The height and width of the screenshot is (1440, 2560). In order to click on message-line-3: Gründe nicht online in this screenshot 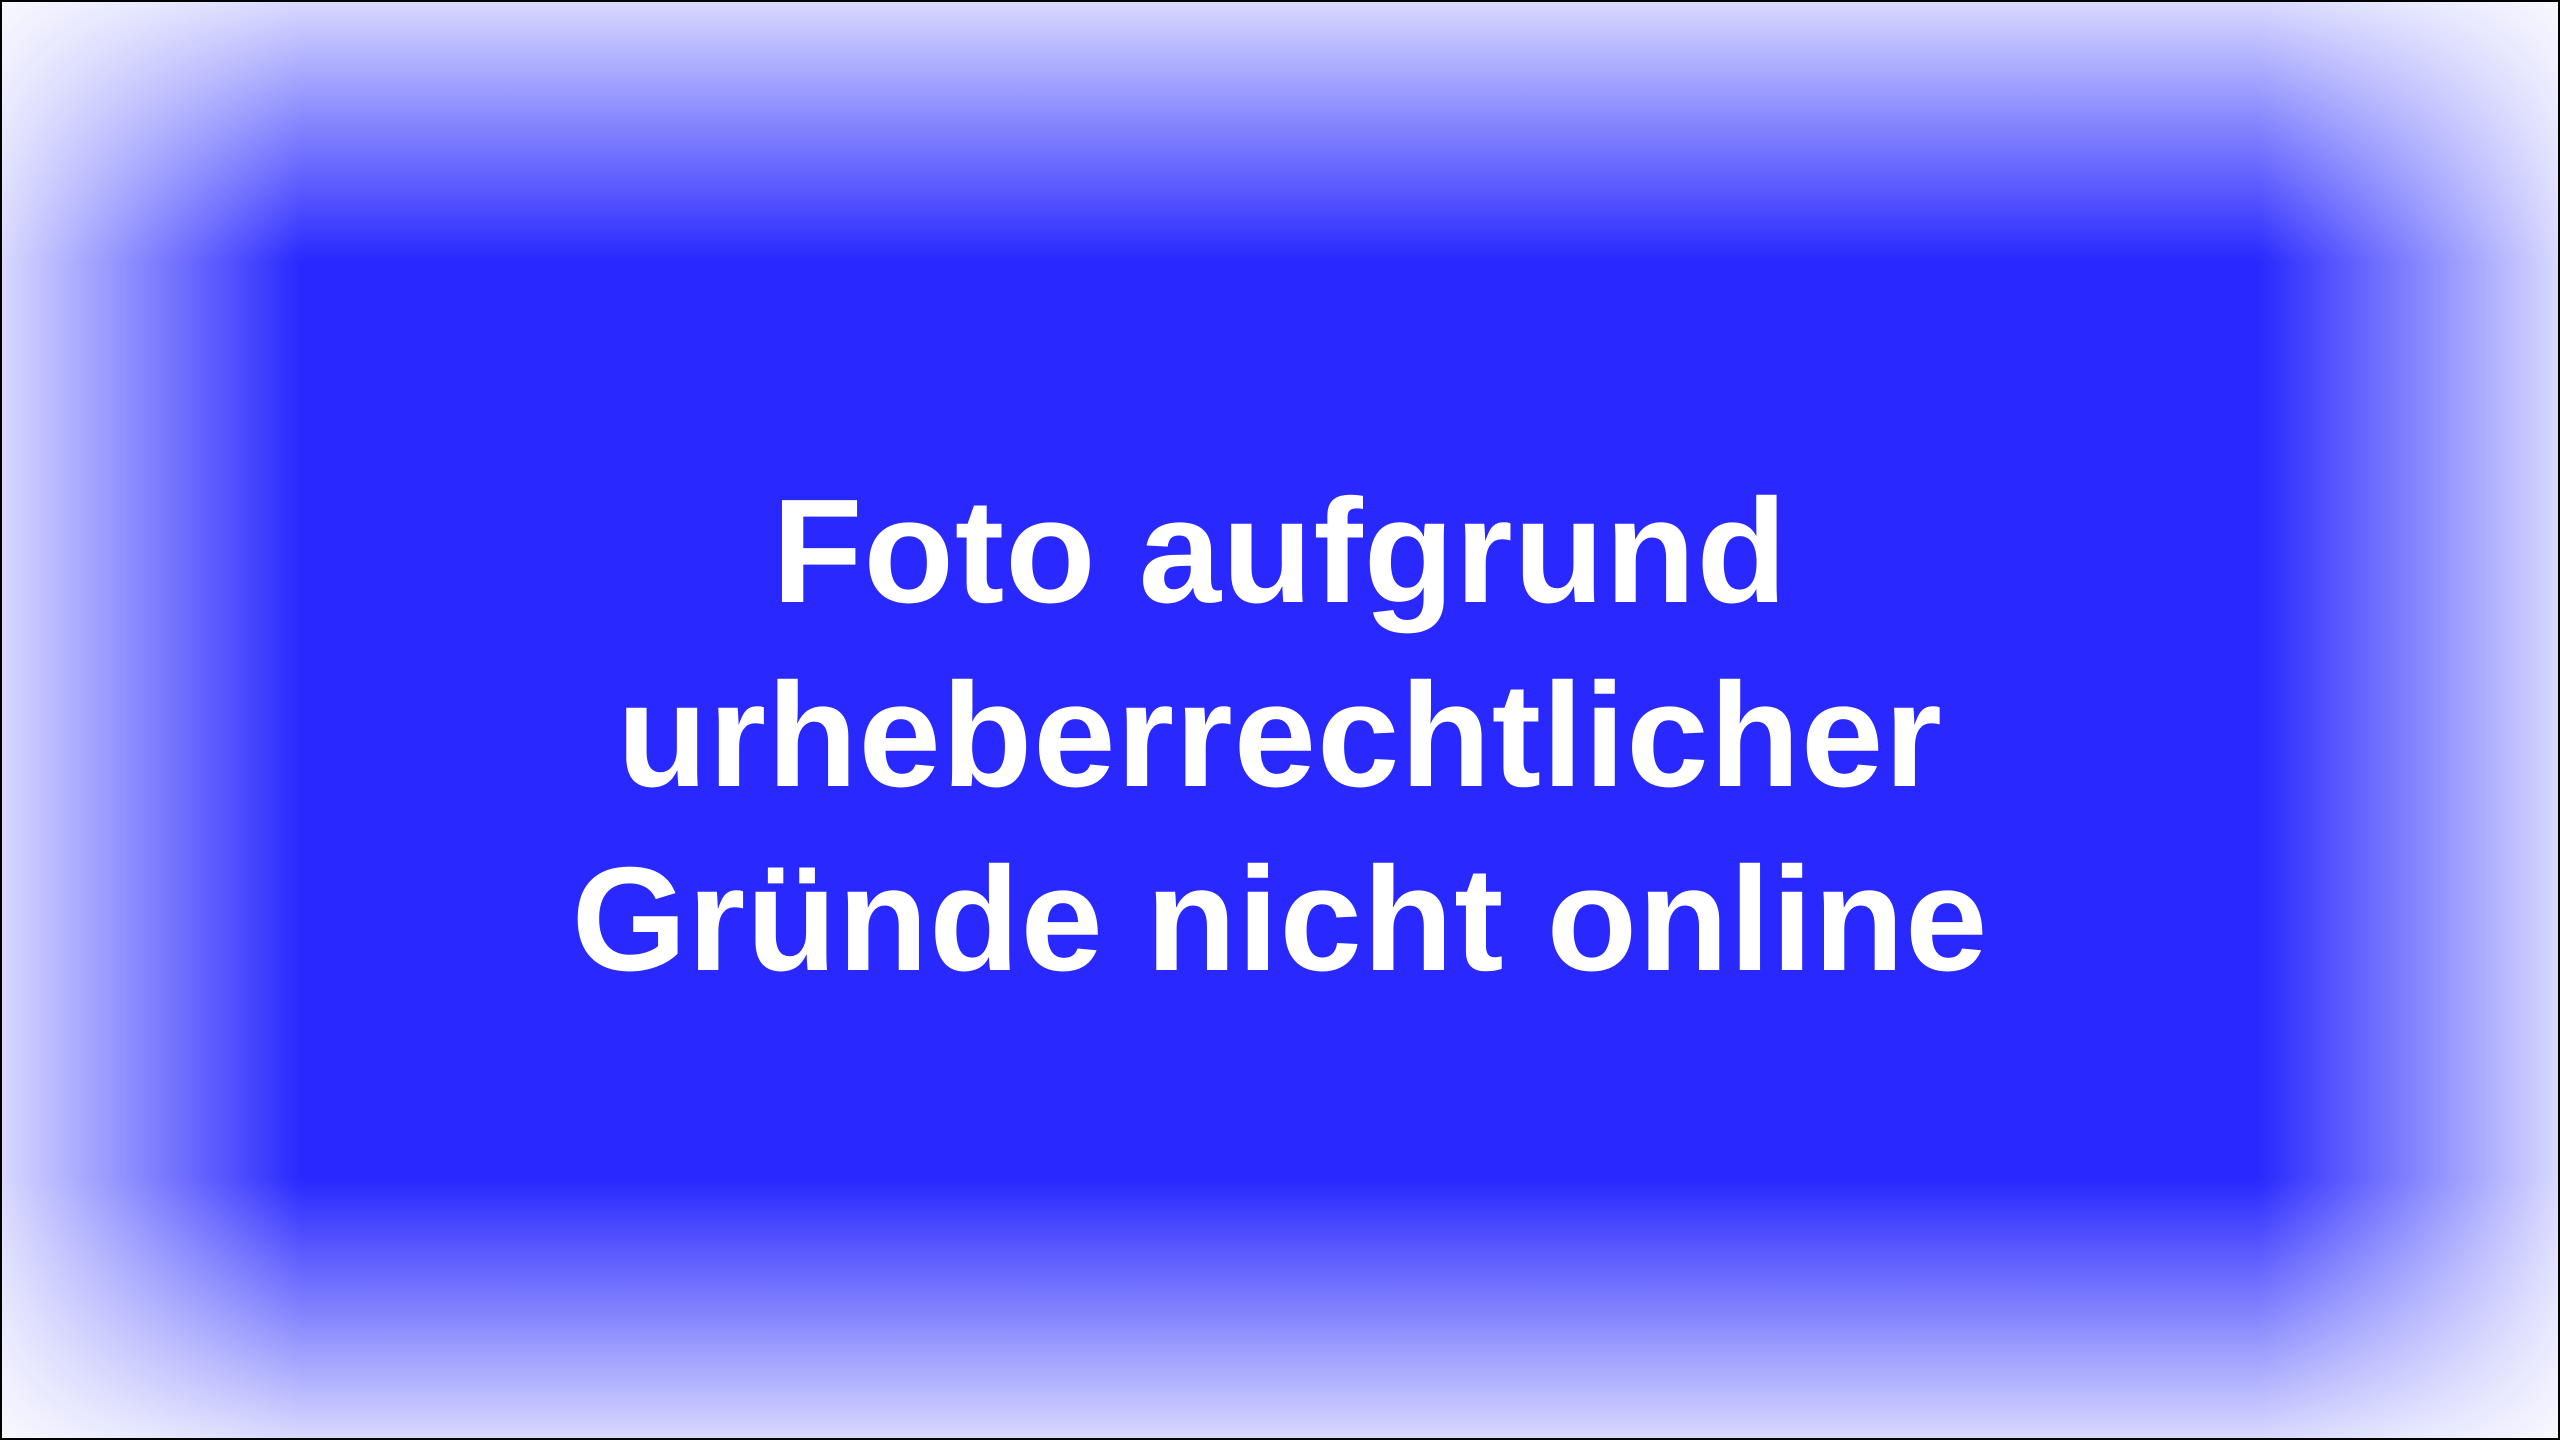, I will do `click(1280, 919)`.